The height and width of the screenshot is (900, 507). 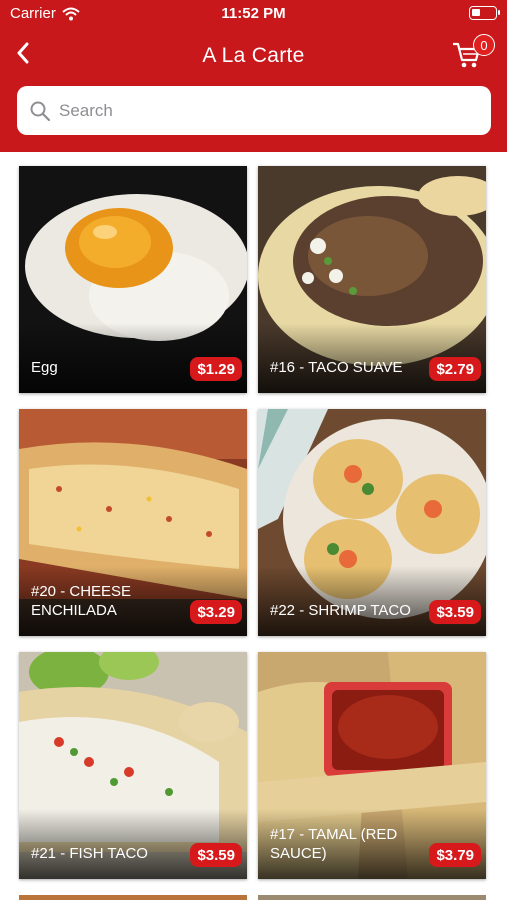 I want to click on item-name: #21 - FISH TACO, so click(x=89, y=853).